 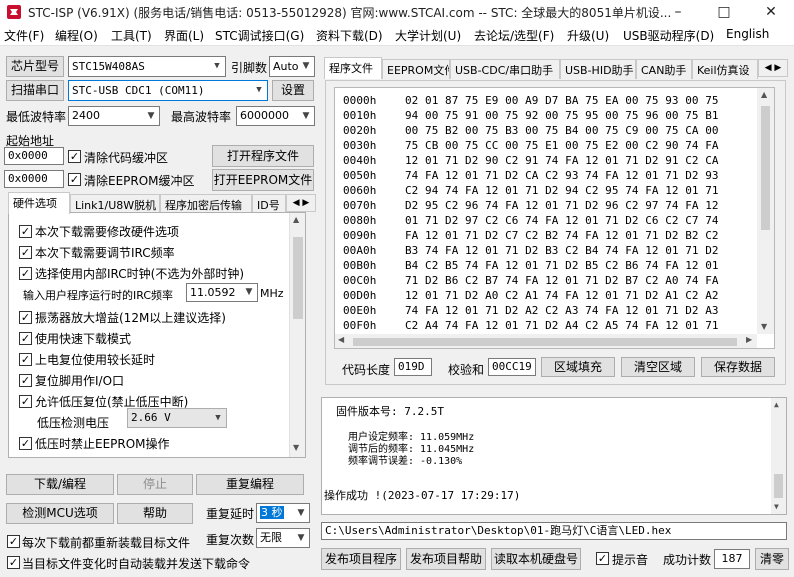 What do you see at coordinates (292, 66) in the screenshot?
I see `pins-select: Auto ▼` at bounding box center [292, 66].